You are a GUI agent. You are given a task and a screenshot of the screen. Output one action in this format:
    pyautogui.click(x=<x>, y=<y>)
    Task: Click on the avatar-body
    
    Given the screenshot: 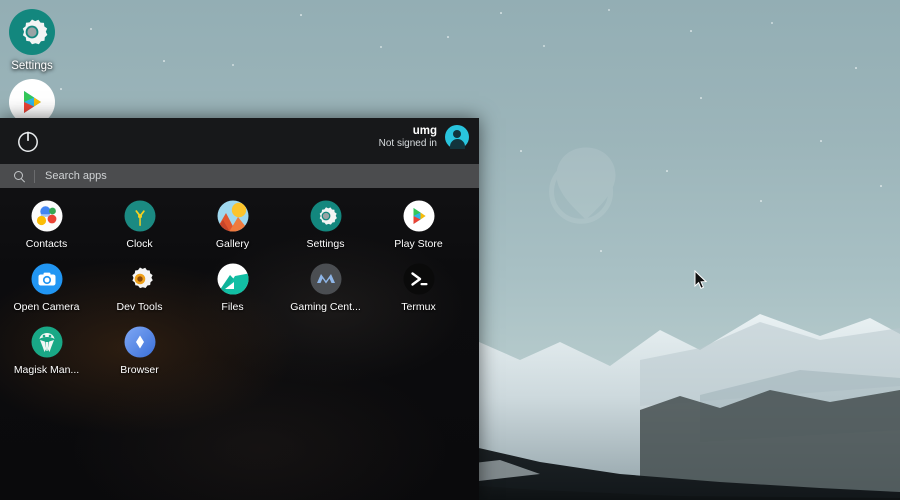 What is the action you would take?
    pyautogui.click(x=457, y=143)
    